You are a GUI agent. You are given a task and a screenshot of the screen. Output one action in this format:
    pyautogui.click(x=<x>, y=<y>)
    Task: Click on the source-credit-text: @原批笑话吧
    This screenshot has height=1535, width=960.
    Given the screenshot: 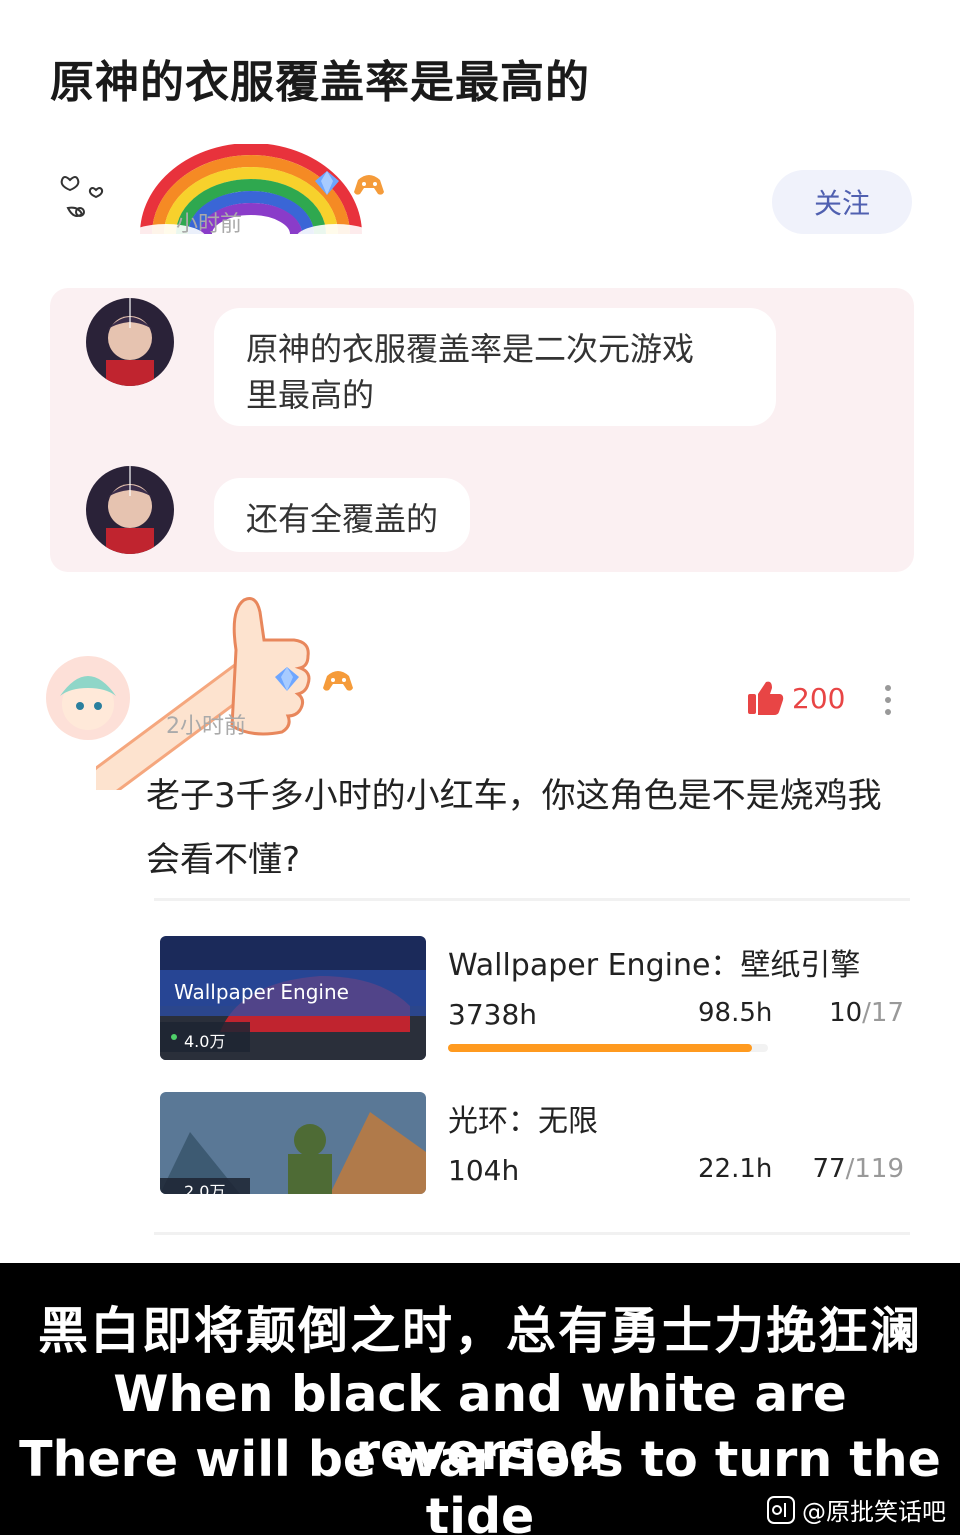 What is the action you would take?
    pyautogui.click(x=874, y=1512)
    